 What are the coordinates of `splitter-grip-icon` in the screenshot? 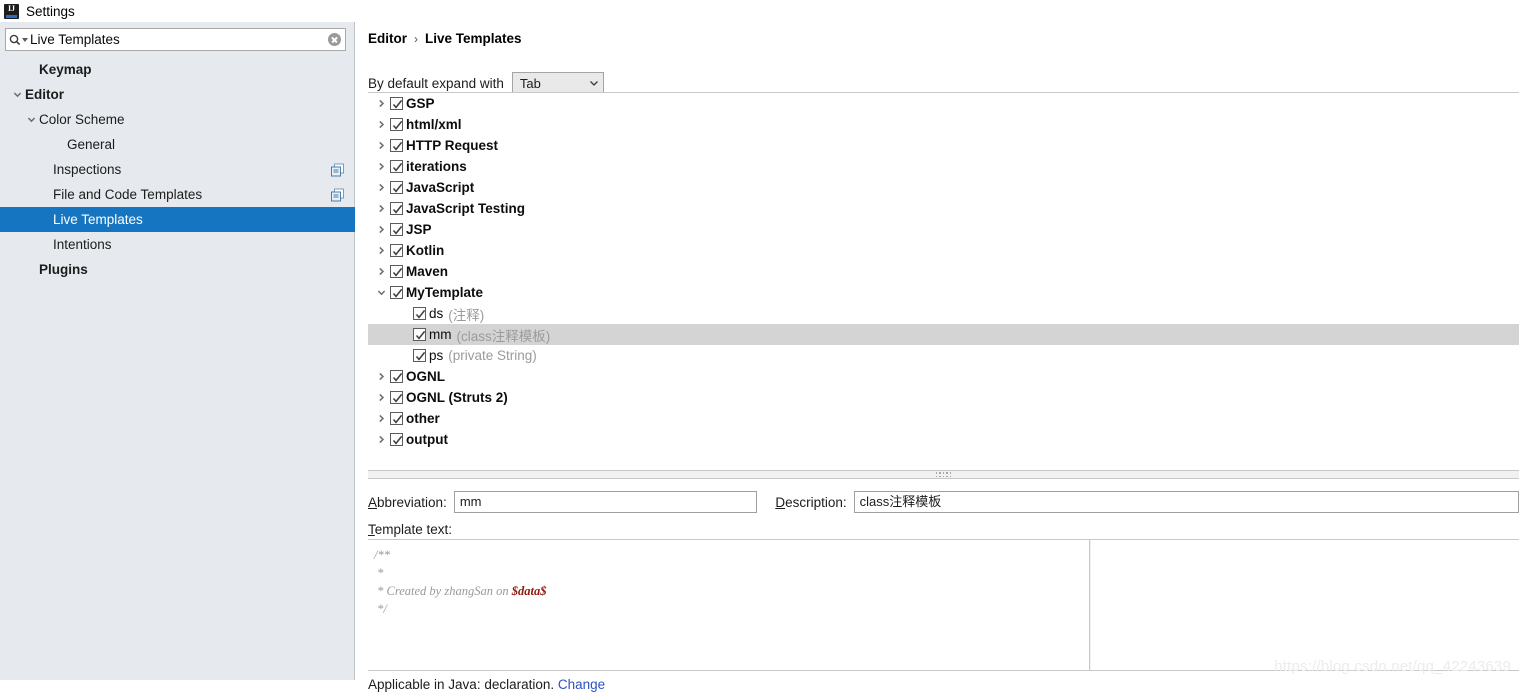 It's located at (944, 474).